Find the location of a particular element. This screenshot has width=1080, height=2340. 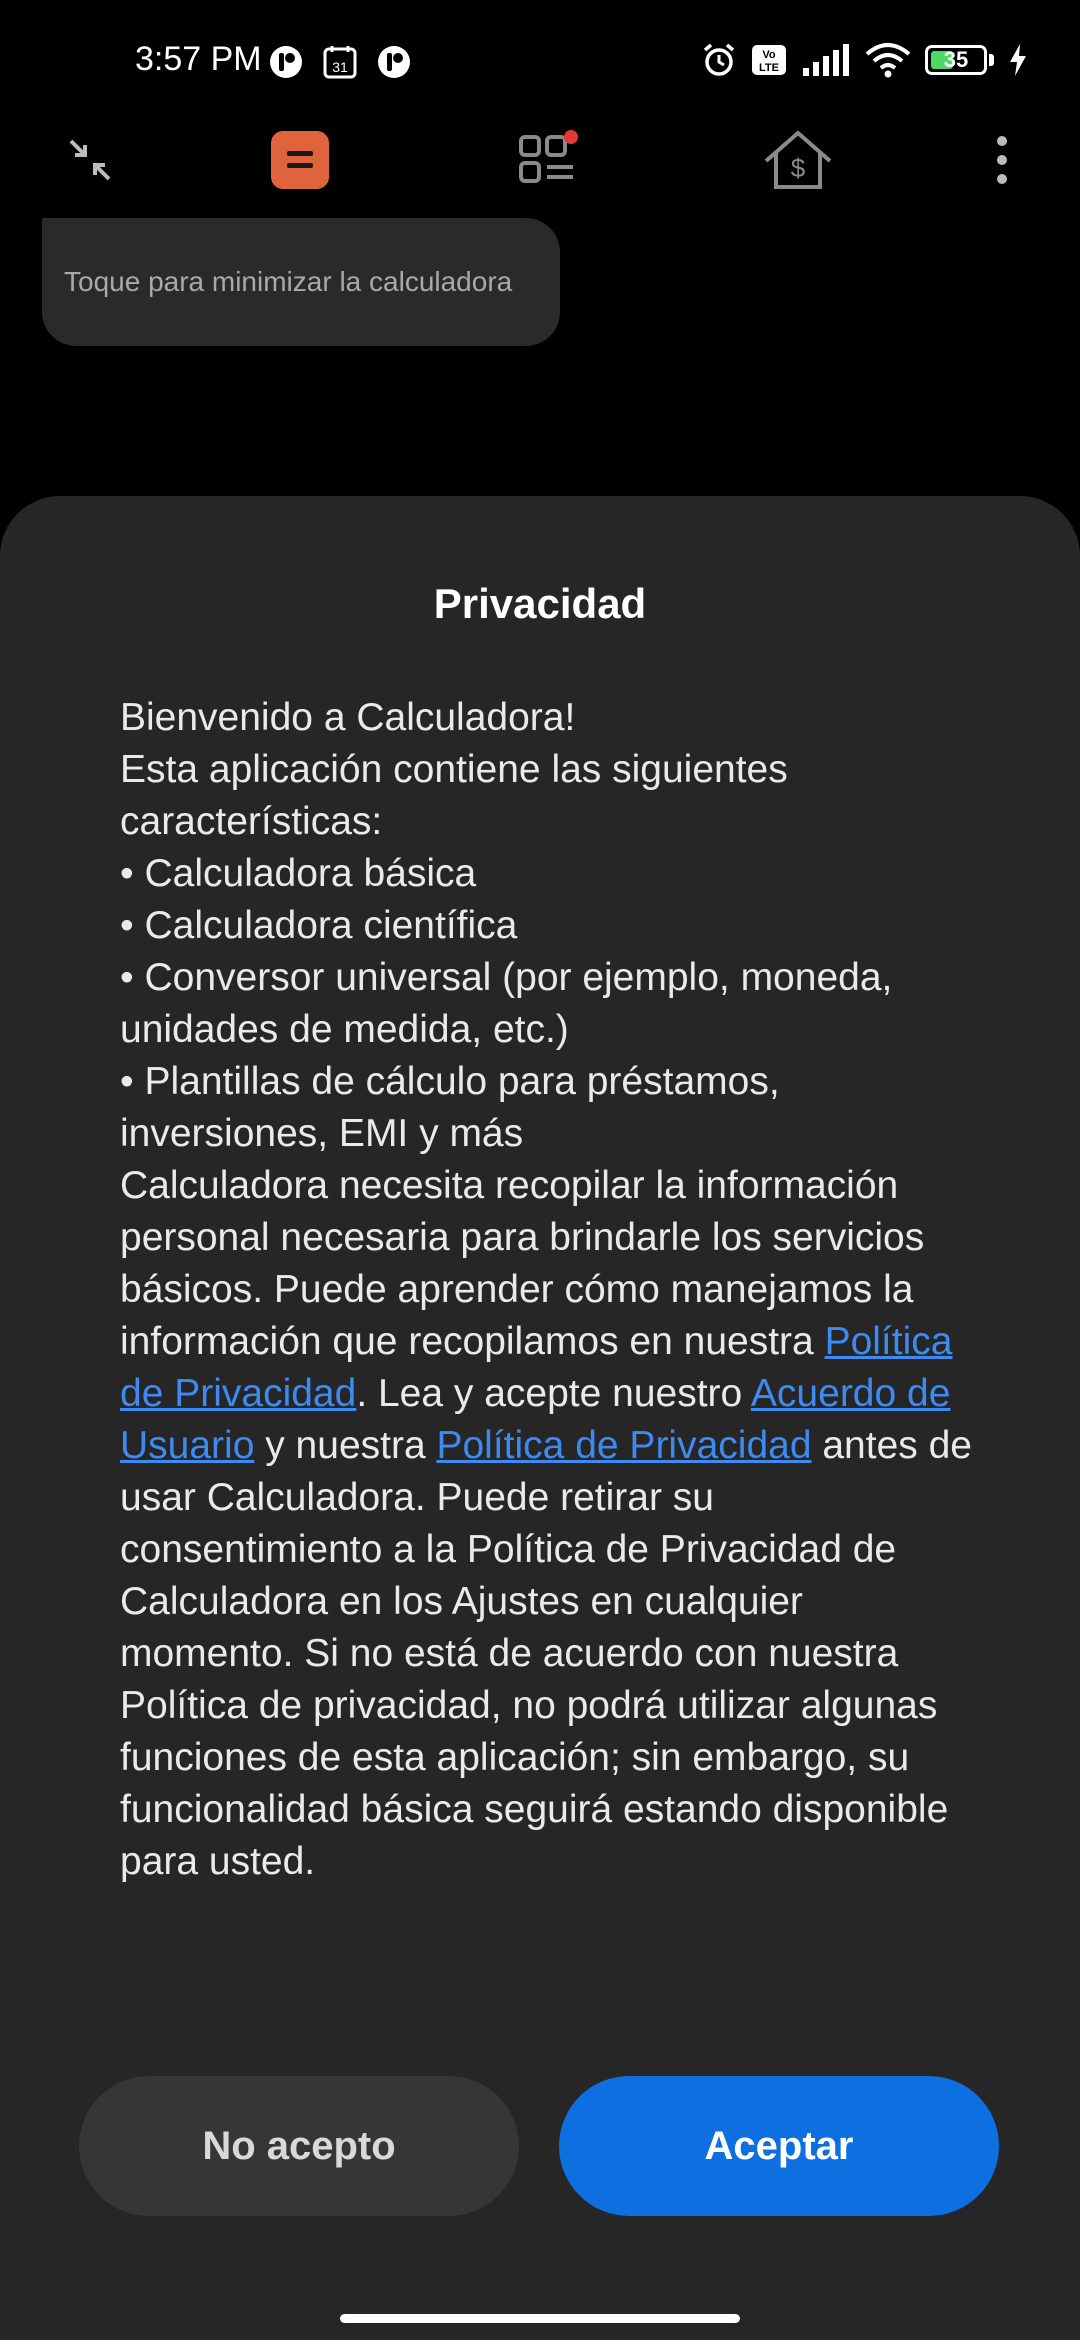

alarm-icon is located at coordinates (719, 59).